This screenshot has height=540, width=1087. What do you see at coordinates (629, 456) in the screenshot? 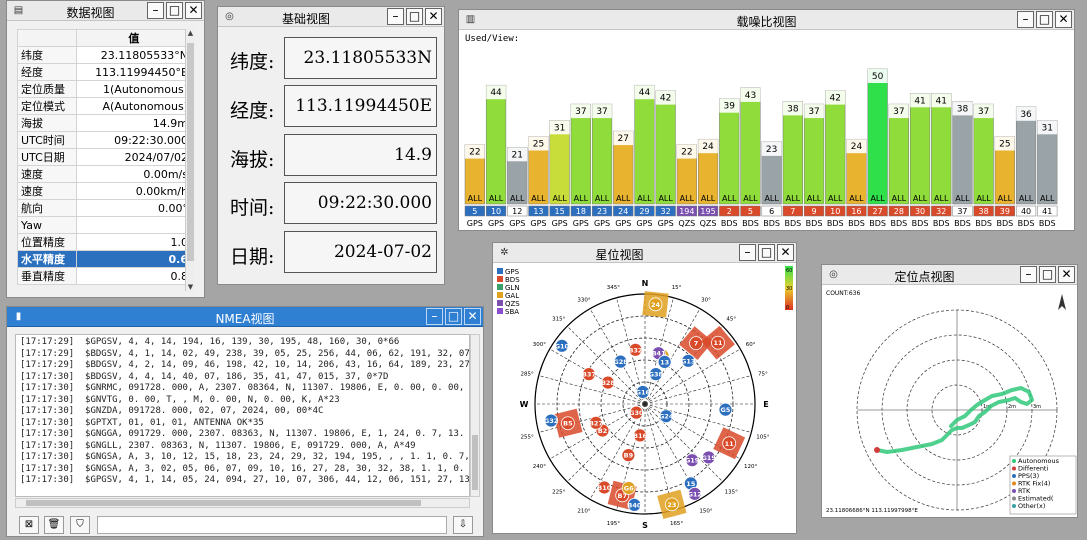
I see `satellite-id-label: B9` at bounding box center [629, 456].